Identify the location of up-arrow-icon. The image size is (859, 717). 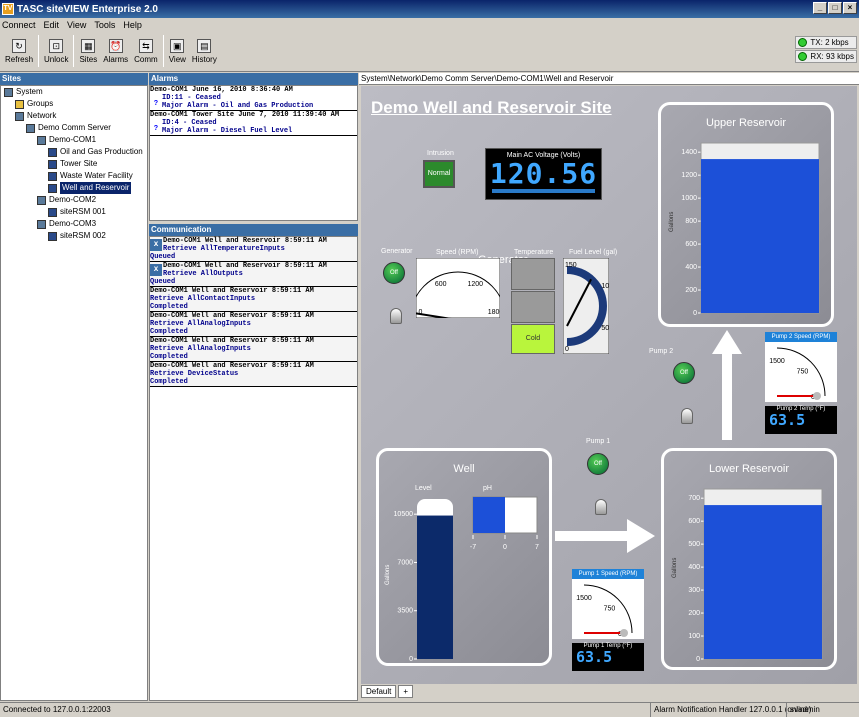
(727, 385).